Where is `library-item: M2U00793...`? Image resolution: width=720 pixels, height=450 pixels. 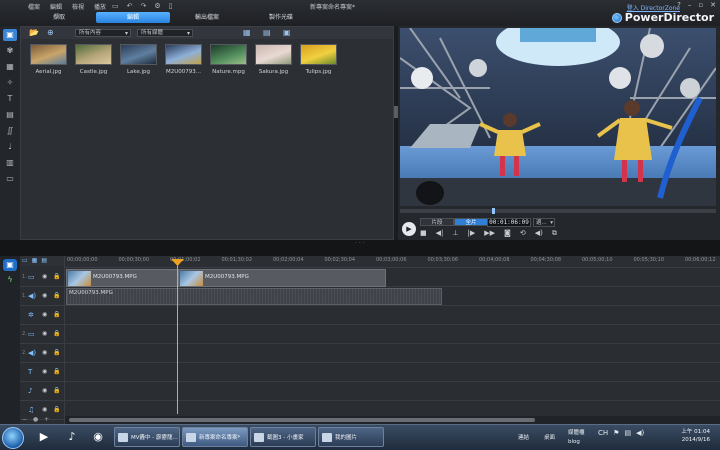 library-item: M2U00793... is located at coordinates (183, 59).